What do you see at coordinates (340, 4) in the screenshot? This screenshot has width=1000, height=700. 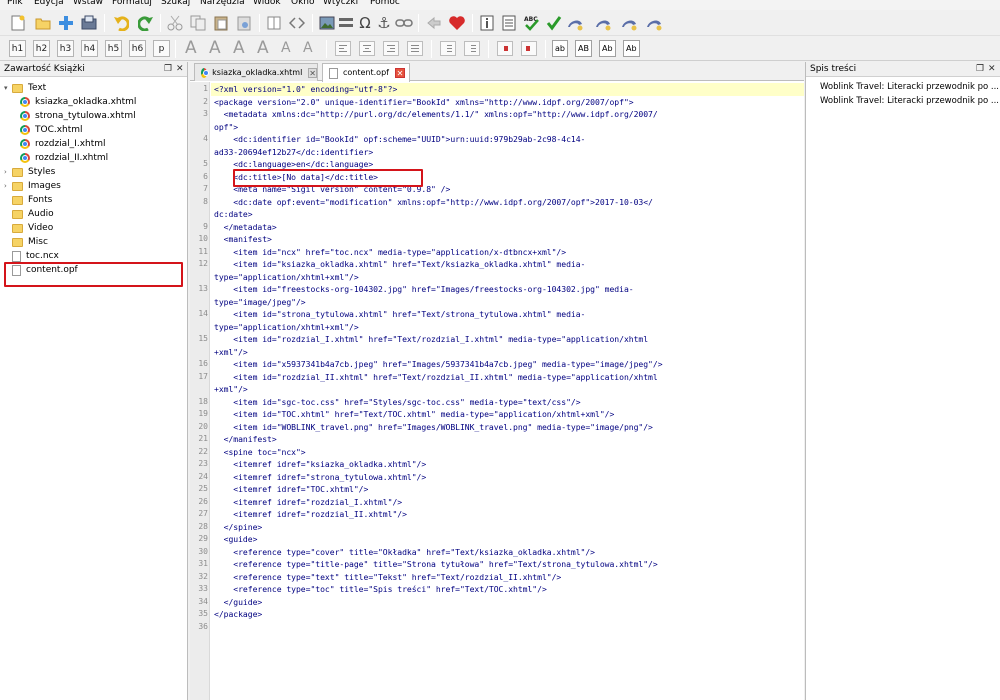 I see `menu-wtyczki: Wtyczki` at bounding box center [340, 4].